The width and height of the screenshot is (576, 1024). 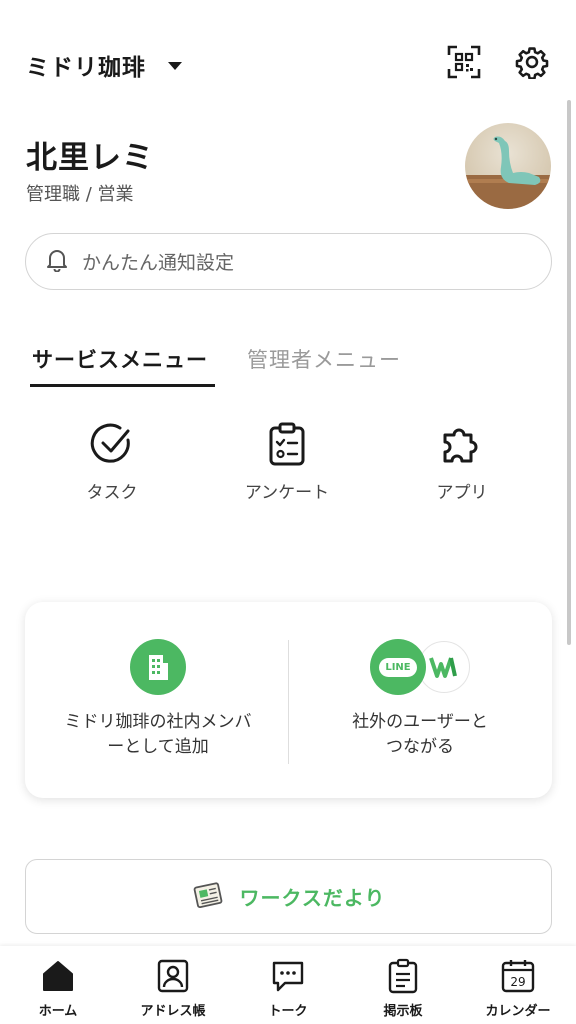 I want to click on service-apps: アプリ, so click(x=462, y=461).